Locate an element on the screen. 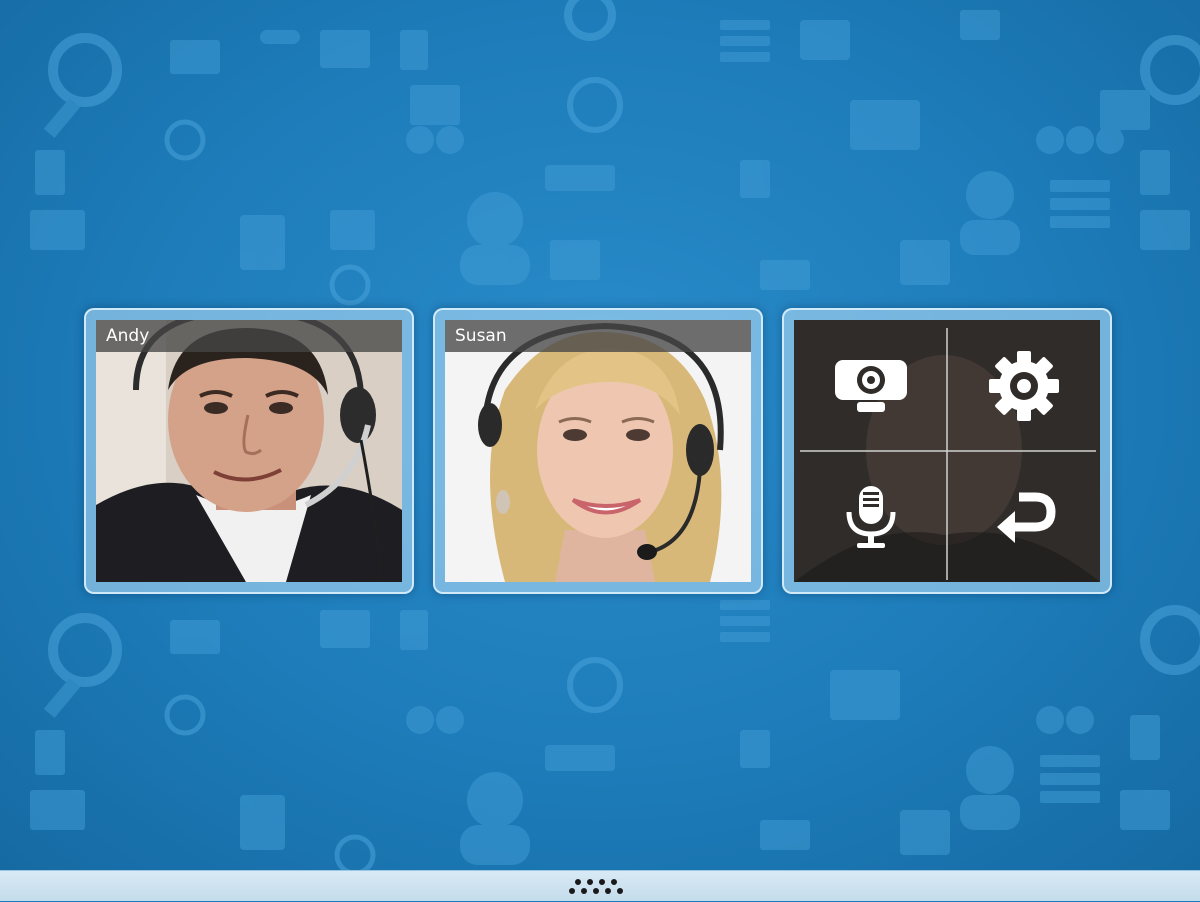 Image resolution: width=1200 pixels, height=902 pixels. gear-icon is located at coordinates (1023, 385).